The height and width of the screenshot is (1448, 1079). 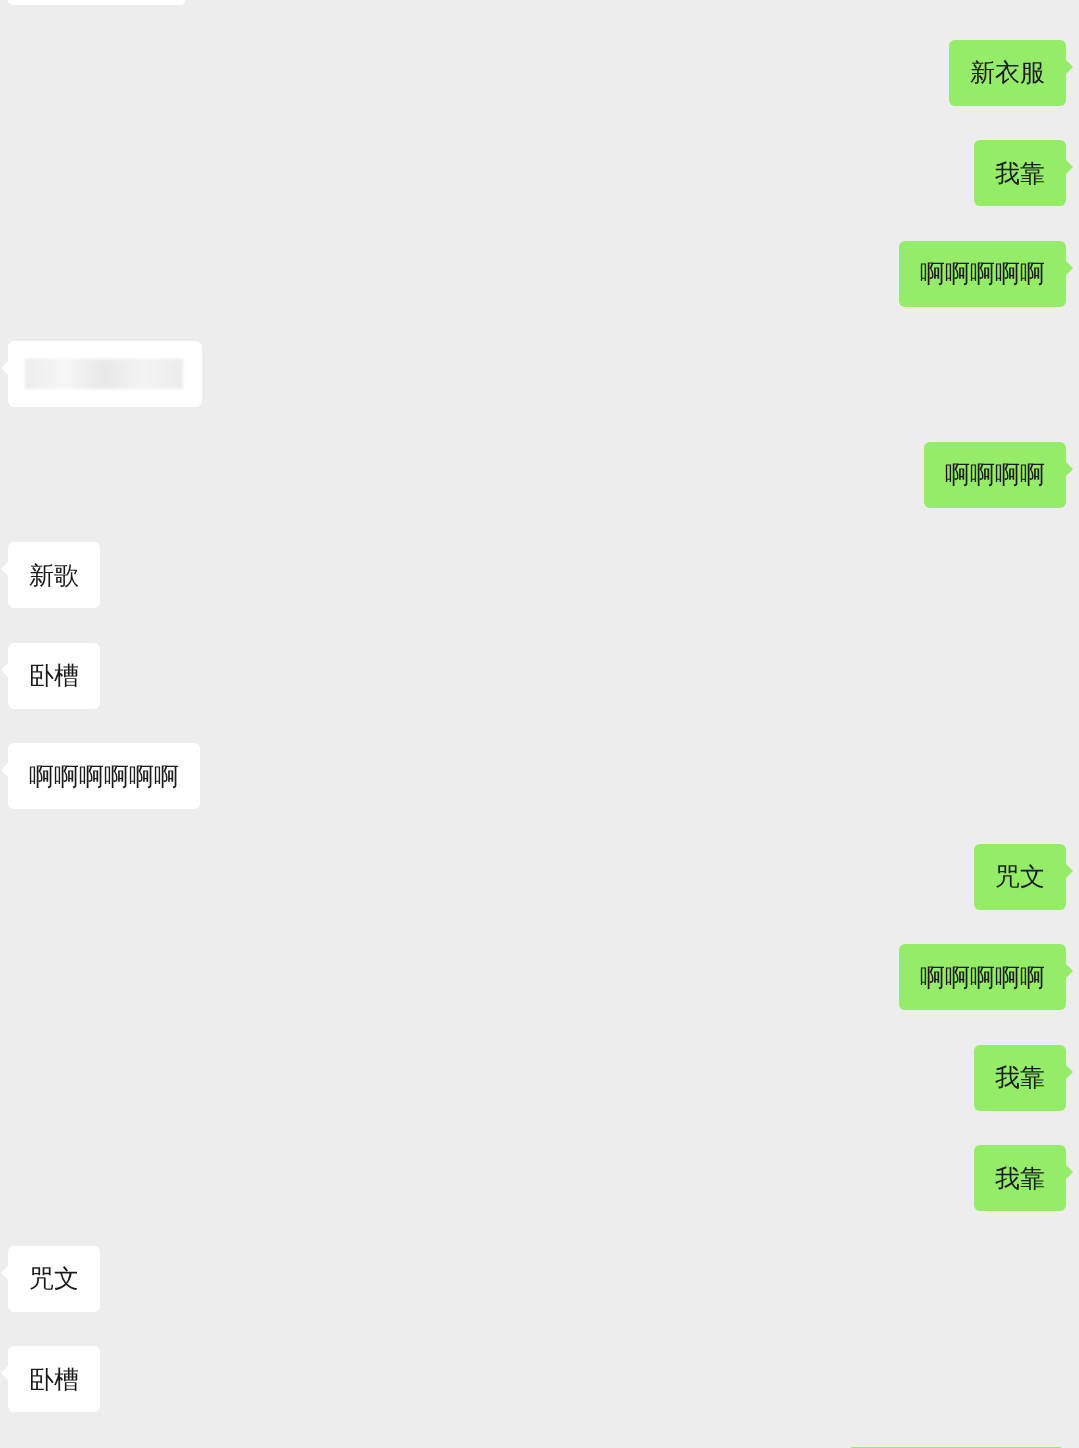 What do you see at coordinates (995, 474) in the screenshot?
I see `message-bubble: 啊啊啊啊` at bounding box center [995, 474].